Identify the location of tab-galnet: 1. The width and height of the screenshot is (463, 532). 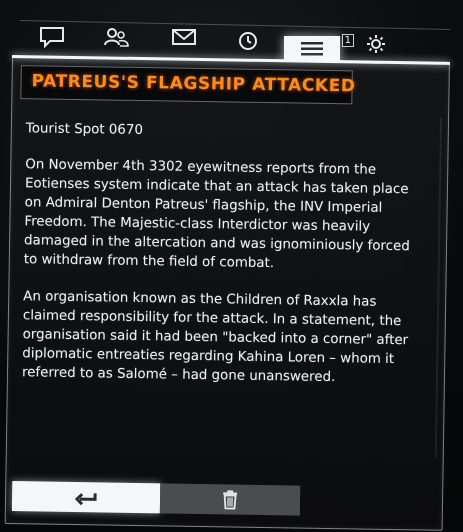
(319, 48).